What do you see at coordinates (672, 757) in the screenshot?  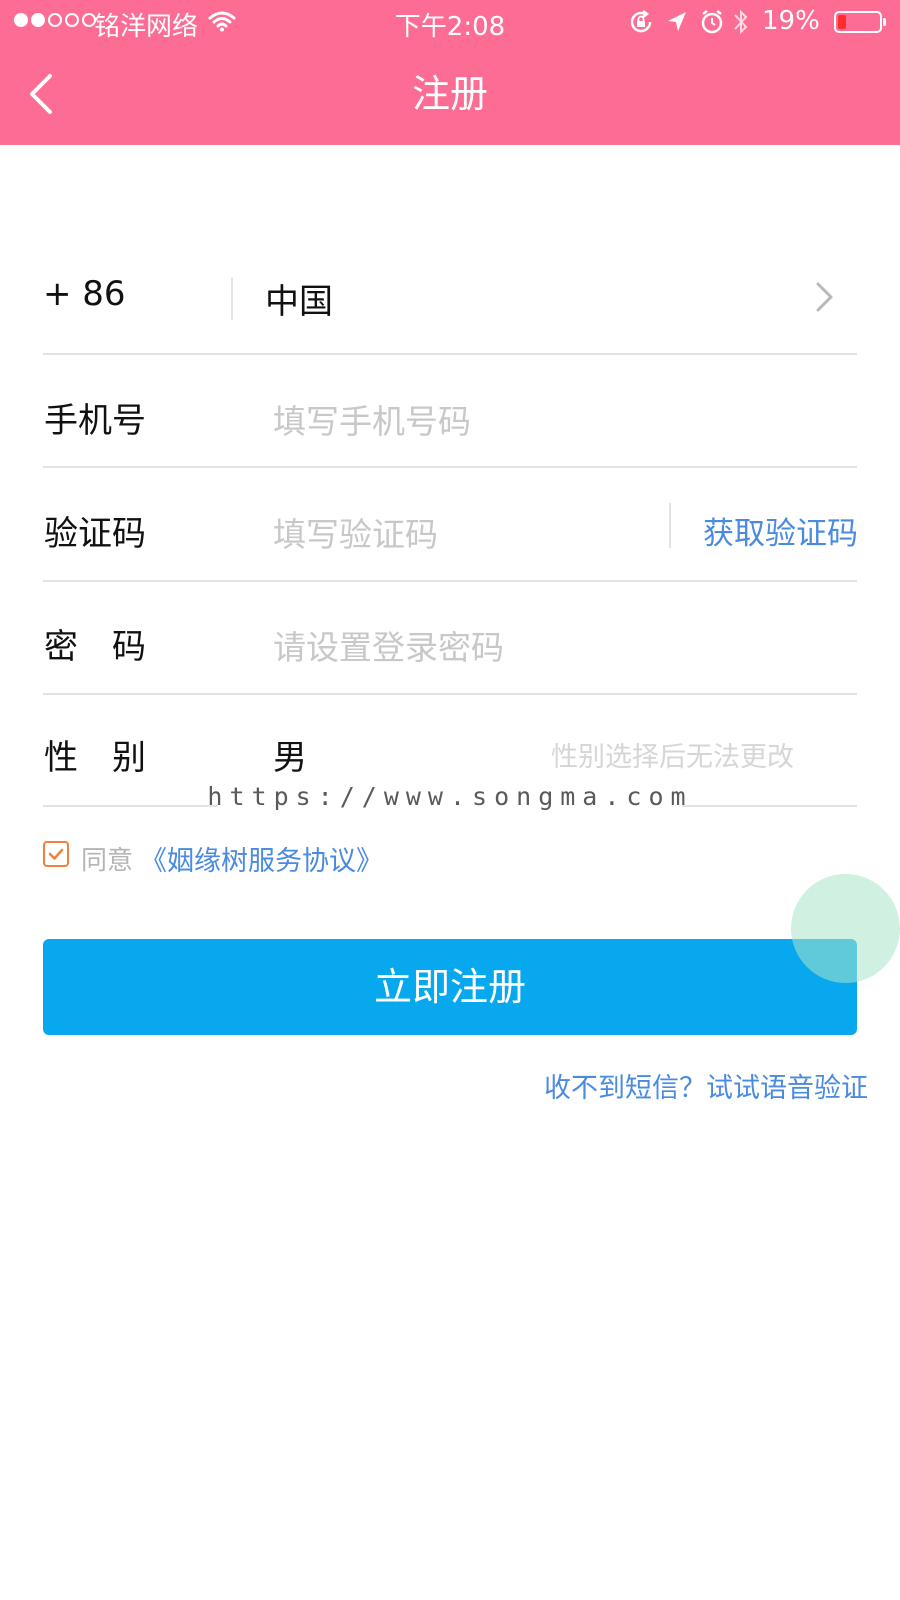 I see `gender-hint: 性别选择后无法更改` at bounding box center [672, 757].